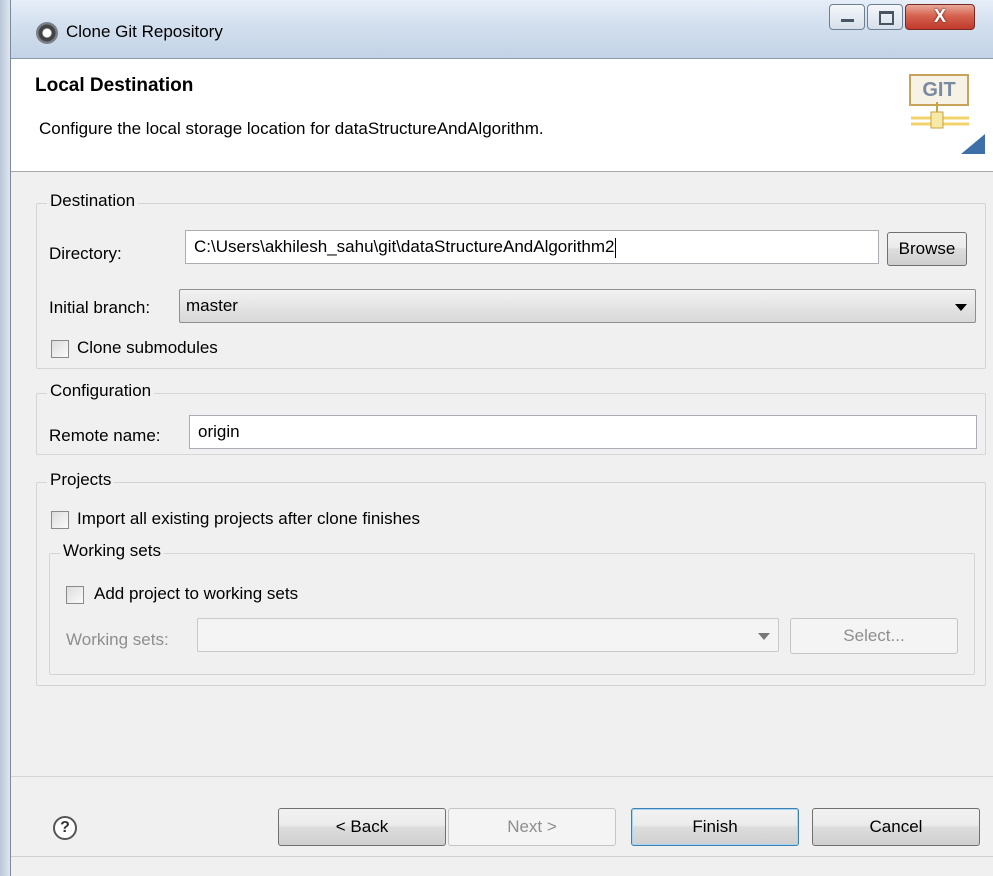 Image resolution: width=993 pixels, height=876 pixels. I want to click on window-title: Clone Git Repository, so click(144, 31).